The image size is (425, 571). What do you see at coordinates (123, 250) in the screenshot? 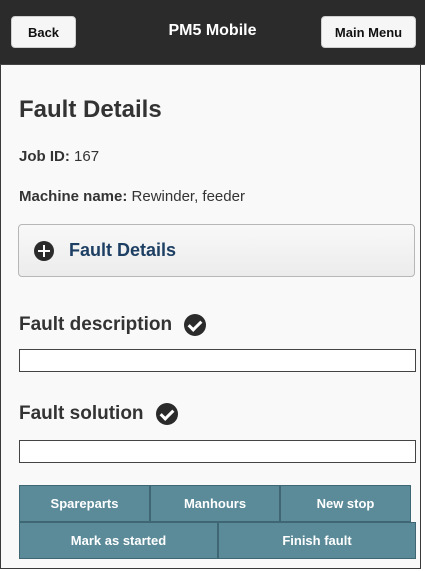
I see `collapsible-label: Fault Details` at bounding box center [123, 250].